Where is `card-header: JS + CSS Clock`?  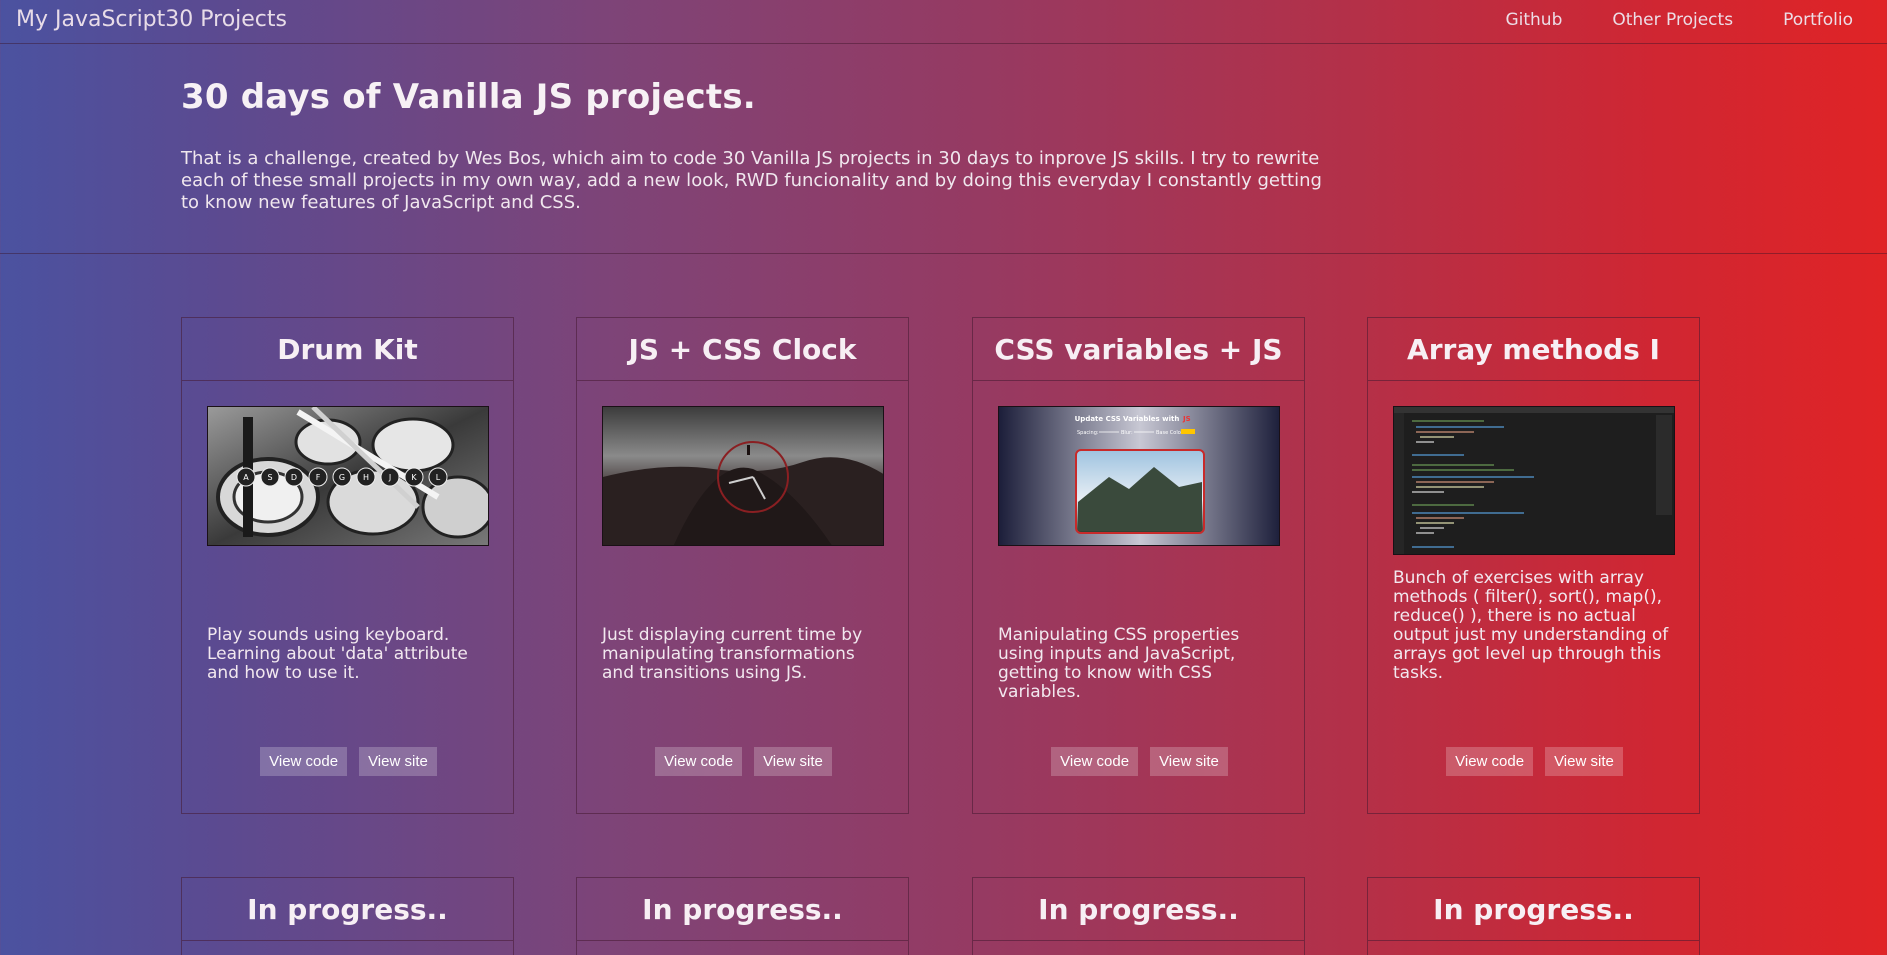 card-header: JS + CSS Clock is located at coordinates (742, 349).